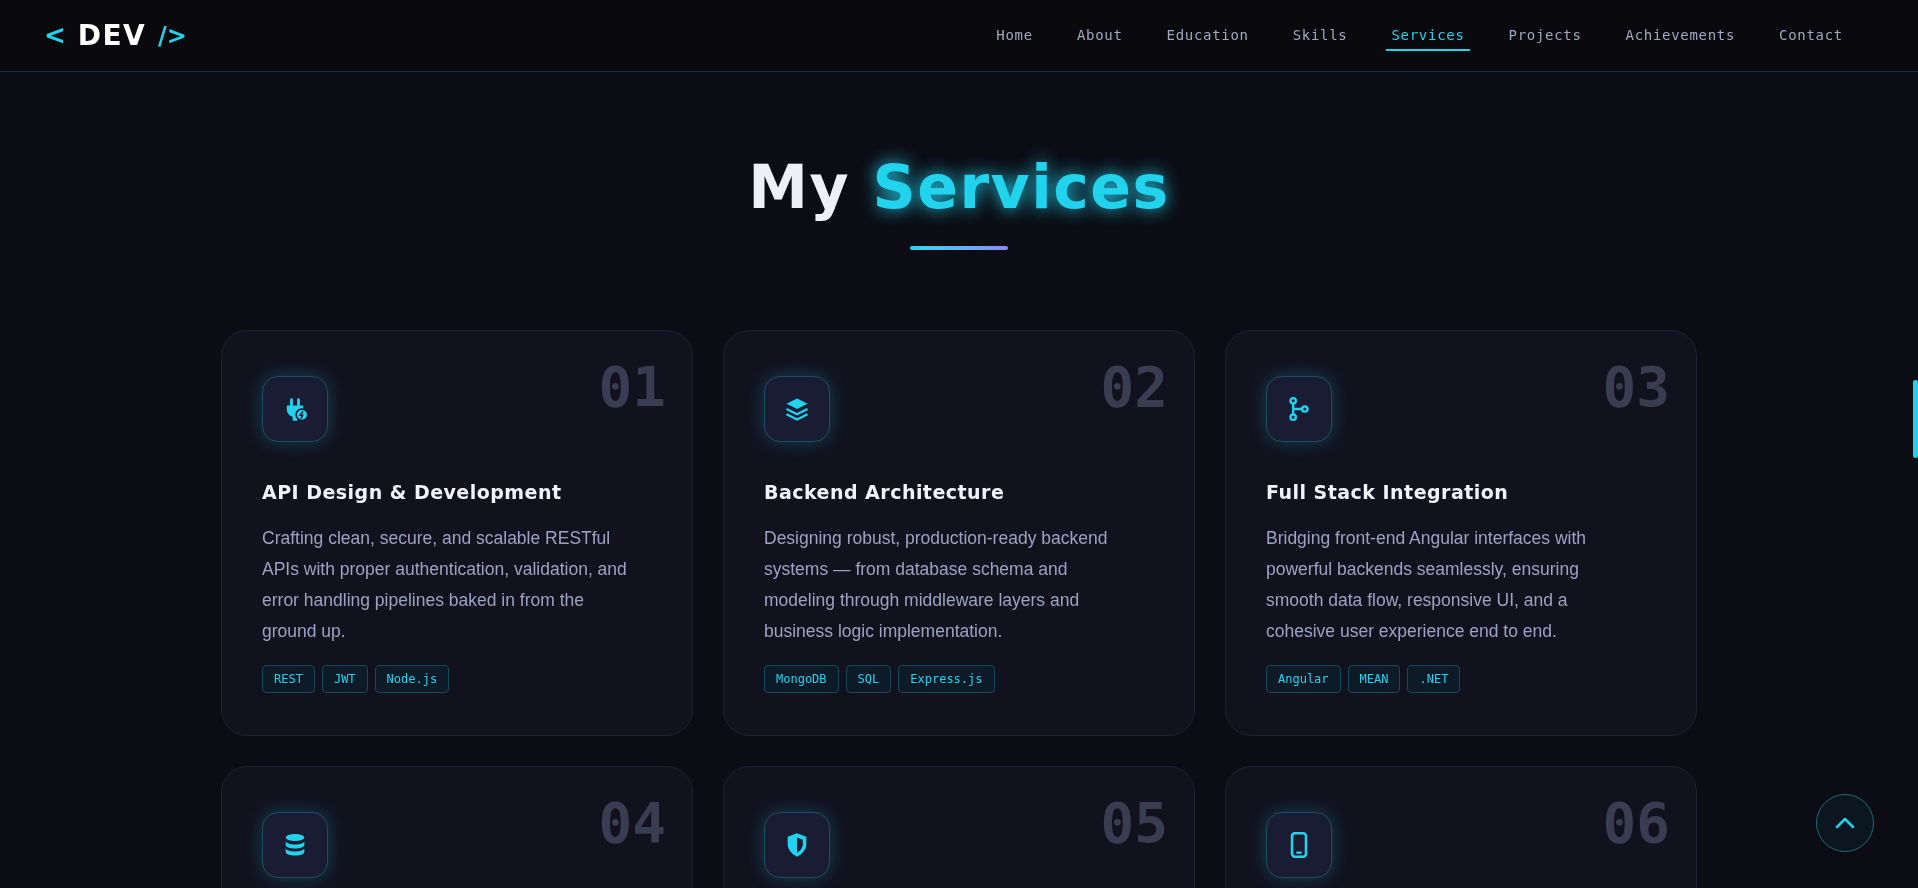  I want to click on card-description: Designing robust, production-ready backend systems — from database schema and modeling through middleware layers and business logic implementation., so click(936, 584).